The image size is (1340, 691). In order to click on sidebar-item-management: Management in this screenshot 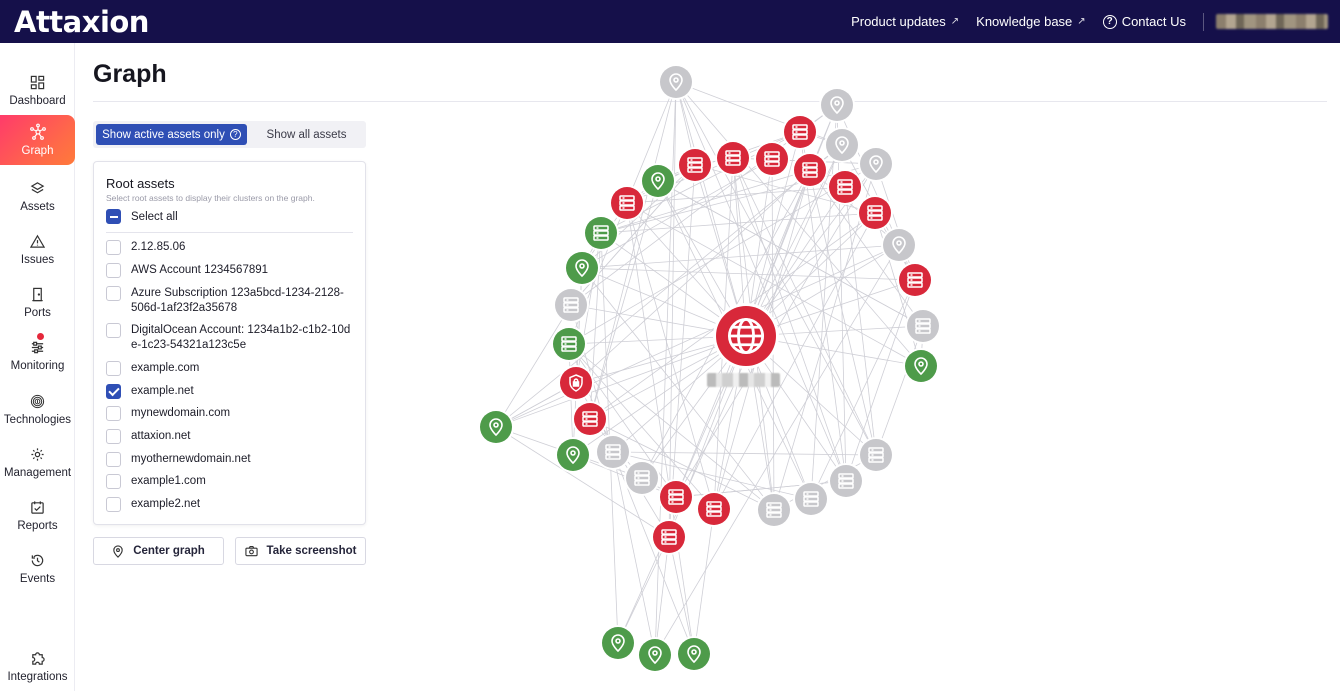, I will do `click(37, 462)`.